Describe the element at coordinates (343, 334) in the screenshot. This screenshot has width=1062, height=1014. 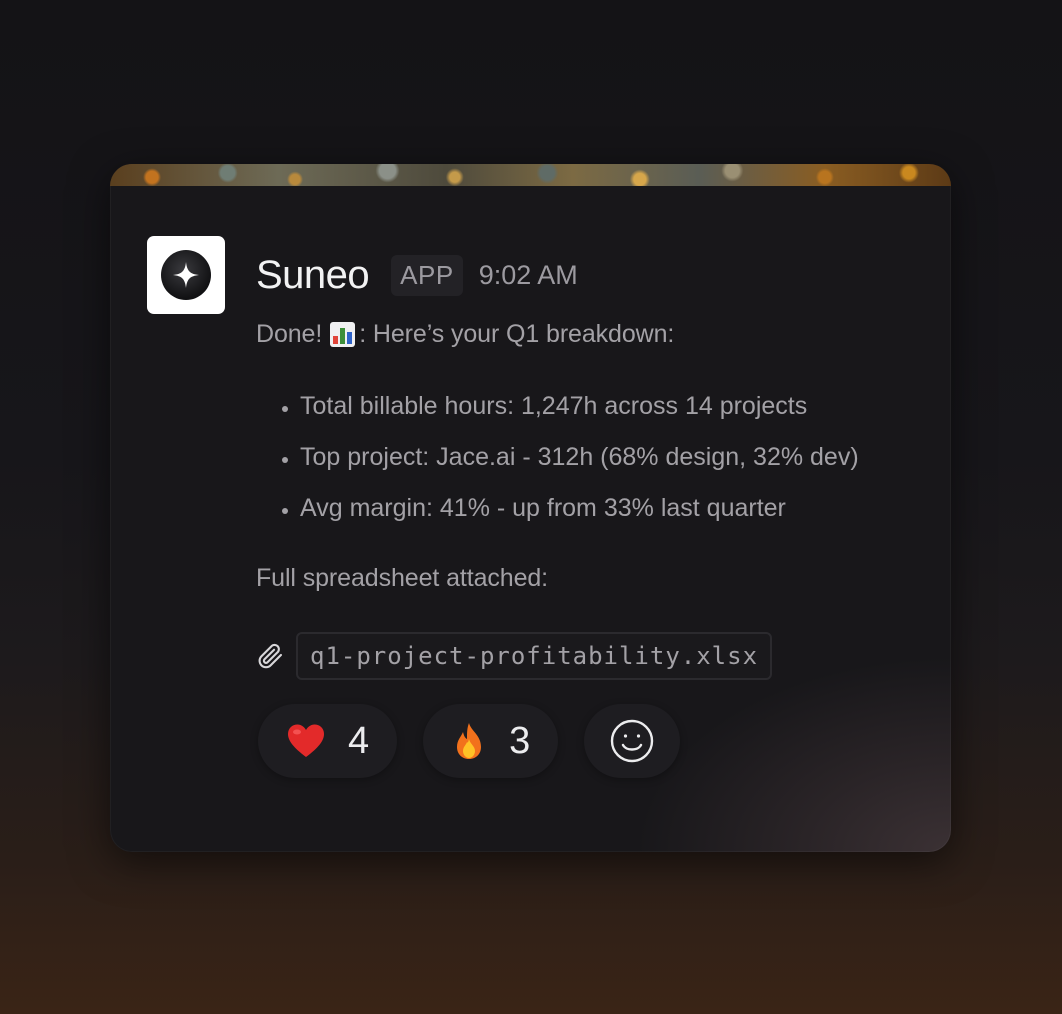
I see `bar-chart-emoji-icon` at that location.